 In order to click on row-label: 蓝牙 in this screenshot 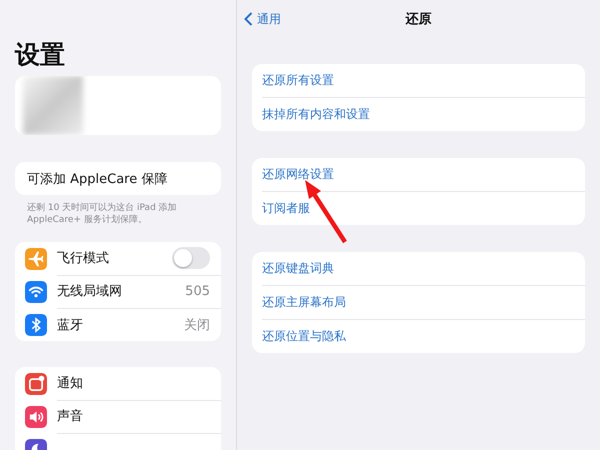, I will do `click(70, 325)`.